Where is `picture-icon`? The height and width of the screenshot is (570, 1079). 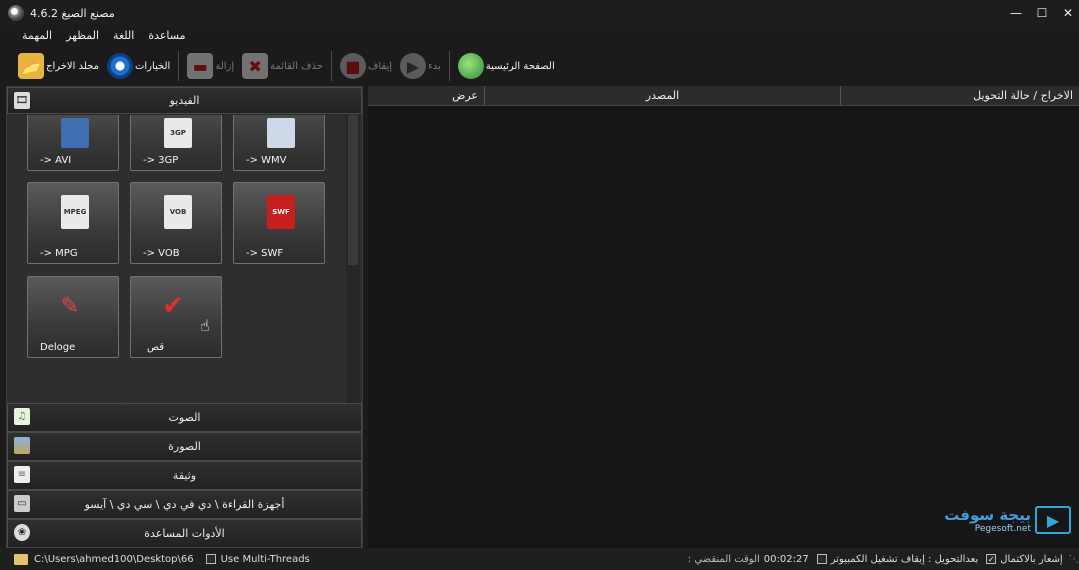
picture-icon is located at coordinates (22, 445).